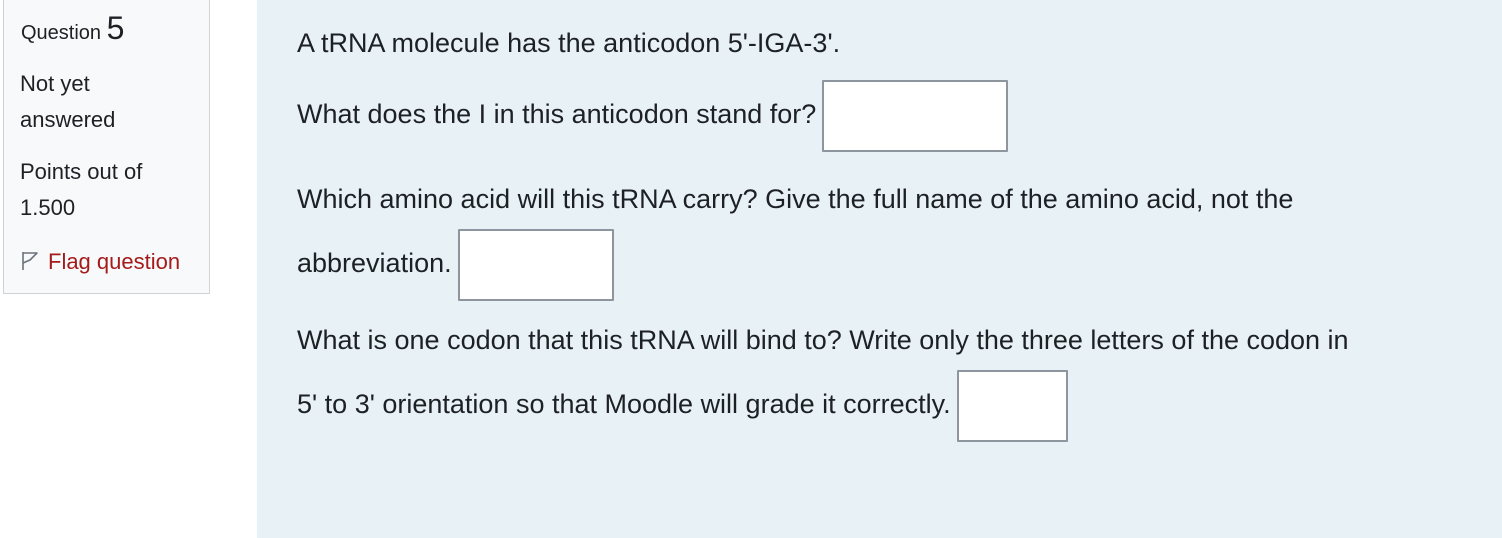  I want to click on flag-question-link: Flag question, so click(100, 262).